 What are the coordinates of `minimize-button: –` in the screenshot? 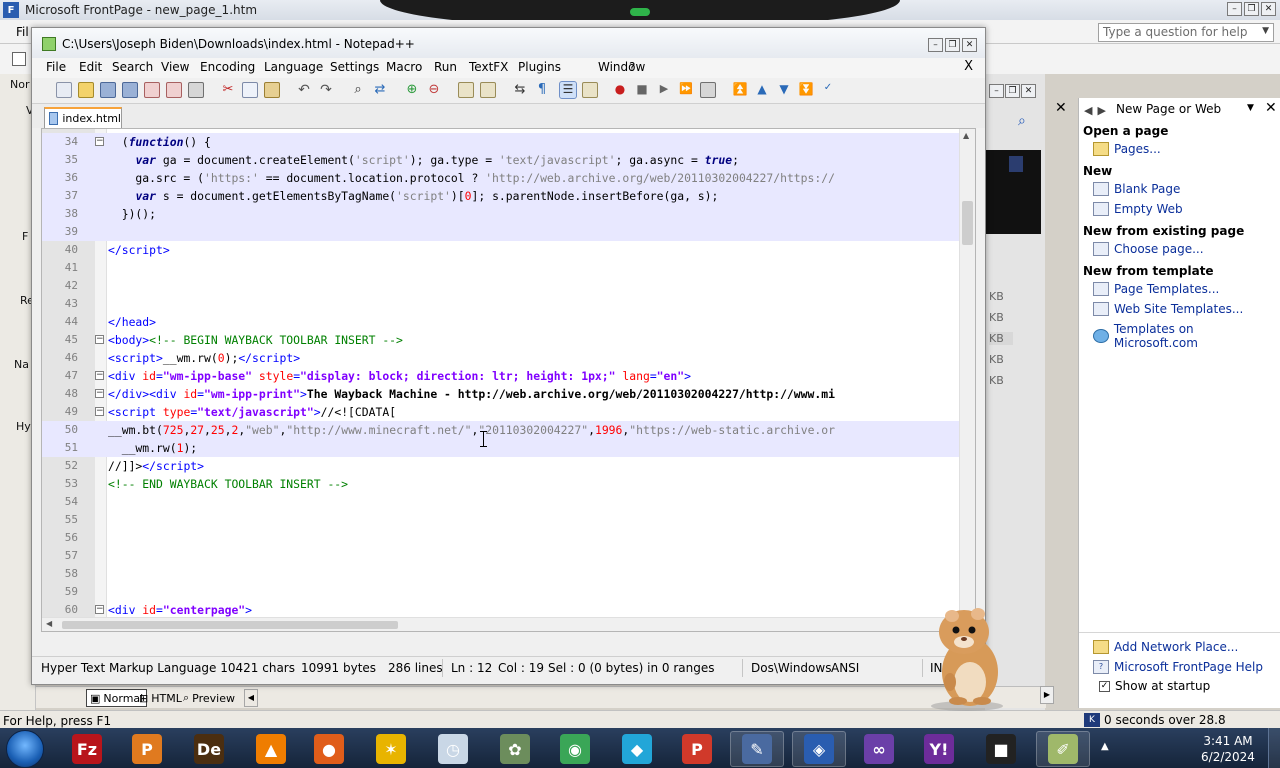 It's located at (1234, 9).